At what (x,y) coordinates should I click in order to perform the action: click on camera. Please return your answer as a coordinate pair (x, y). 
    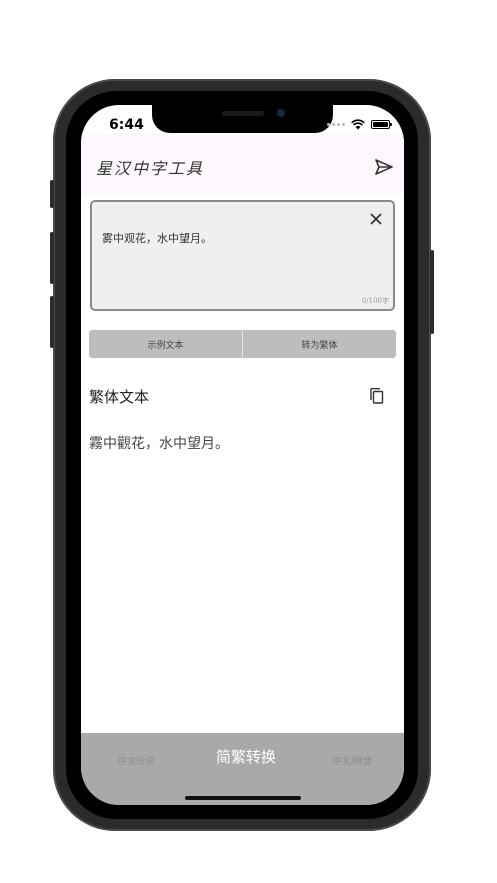
    Looking at the image, I should click on (281, 113).